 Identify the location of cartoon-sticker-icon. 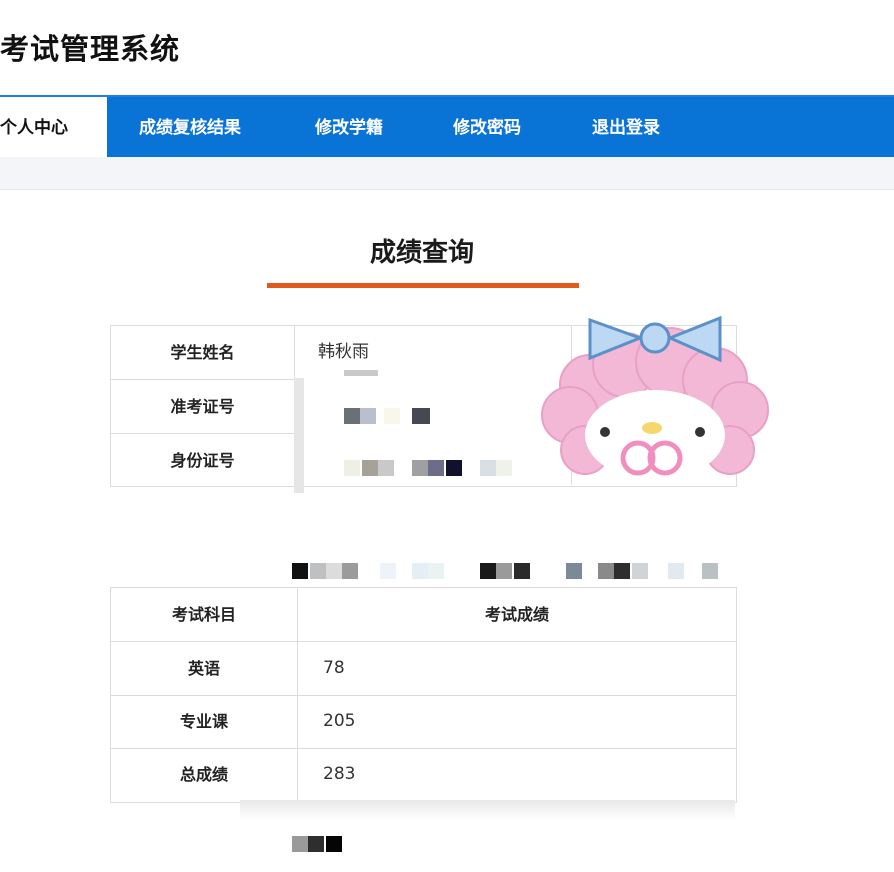
(655, 397).